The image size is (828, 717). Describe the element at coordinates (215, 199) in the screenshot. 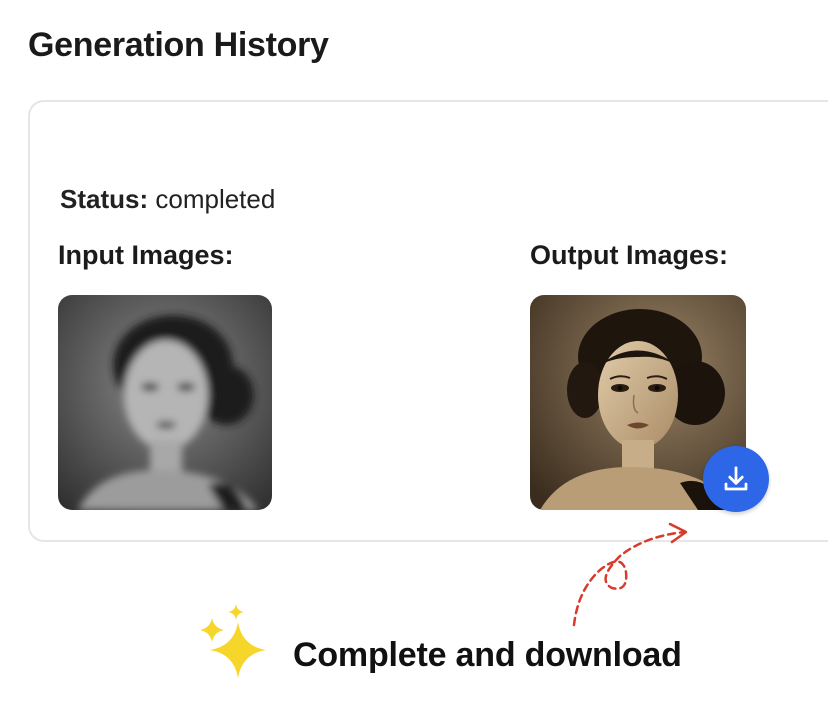

I see `status-value: completed` at that location.